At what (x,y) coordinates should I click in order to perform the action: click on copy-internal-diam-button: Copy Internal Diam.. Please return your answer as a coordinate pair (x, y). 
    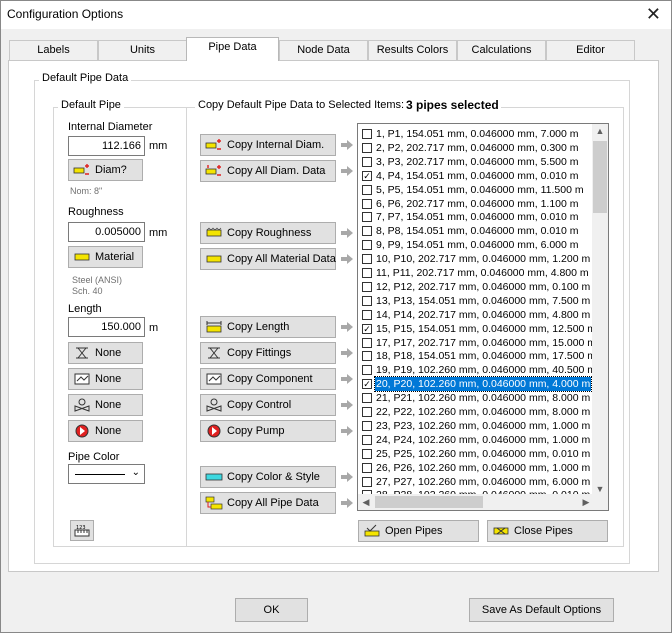
    Looking at the image, I should click on (268, 145).